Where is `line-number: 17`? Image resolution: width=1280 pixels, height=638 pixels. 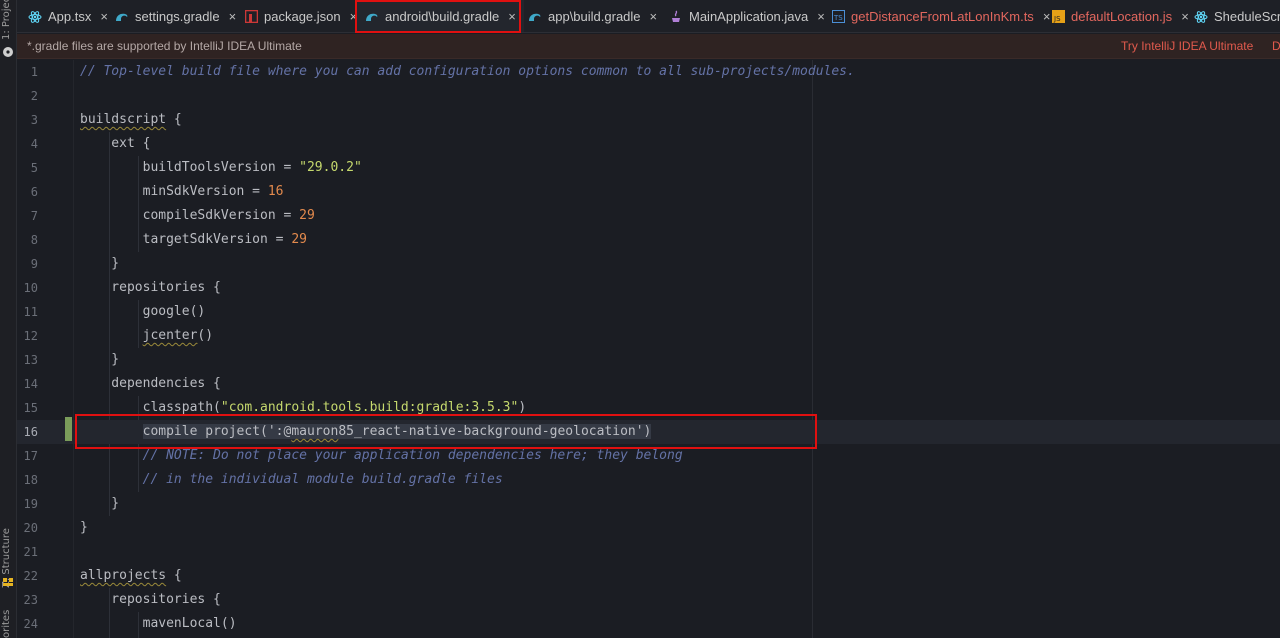
line-number: 17 is located at coordinates (30, 456).